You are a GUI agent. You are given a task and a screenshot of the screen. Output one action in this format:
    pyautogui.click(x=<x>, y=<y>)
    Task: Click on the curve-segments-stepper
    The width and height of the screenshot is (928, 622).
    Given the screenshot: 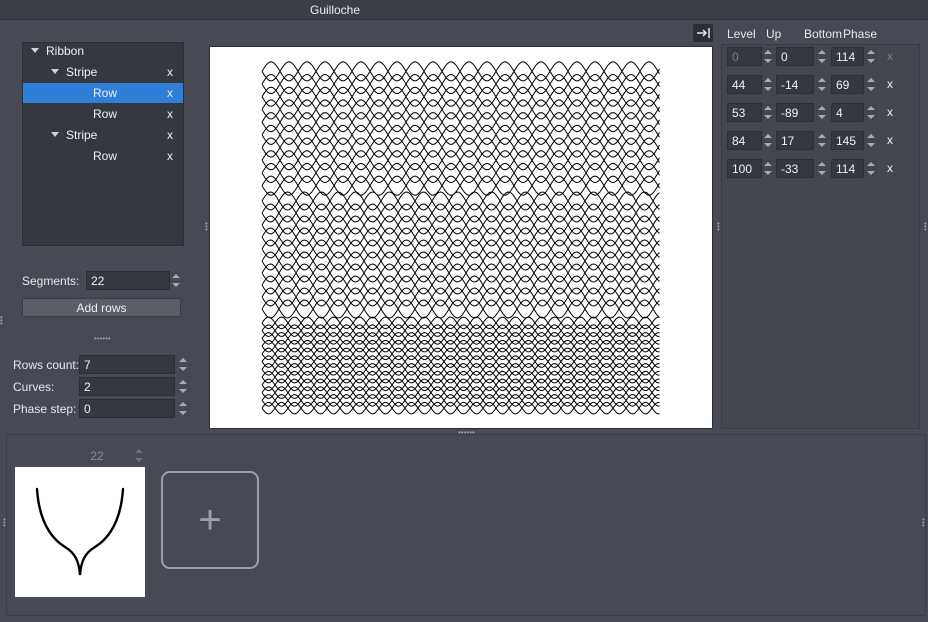 What is the action you would take?
    pyautogui.click(x=139, y=455)
    